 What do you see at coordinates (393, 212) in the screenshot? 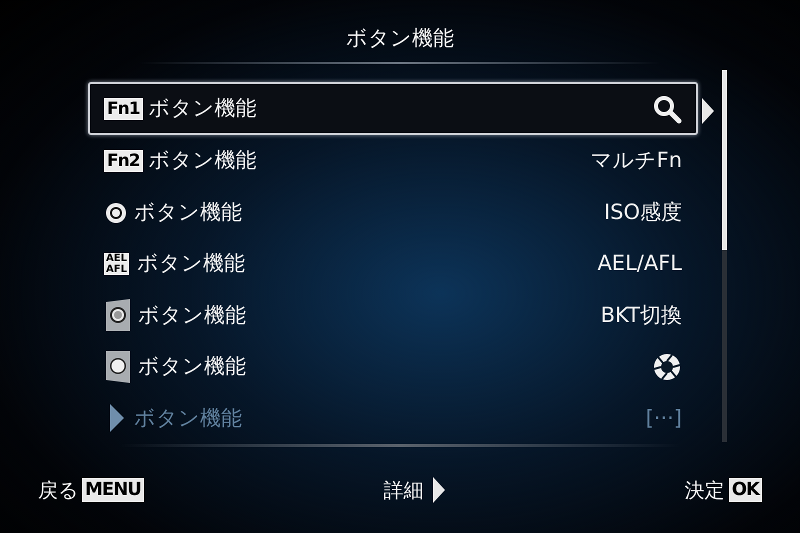
I see `menu-row: ボタン機能 ISO感度` at bounding box center [393, 212].